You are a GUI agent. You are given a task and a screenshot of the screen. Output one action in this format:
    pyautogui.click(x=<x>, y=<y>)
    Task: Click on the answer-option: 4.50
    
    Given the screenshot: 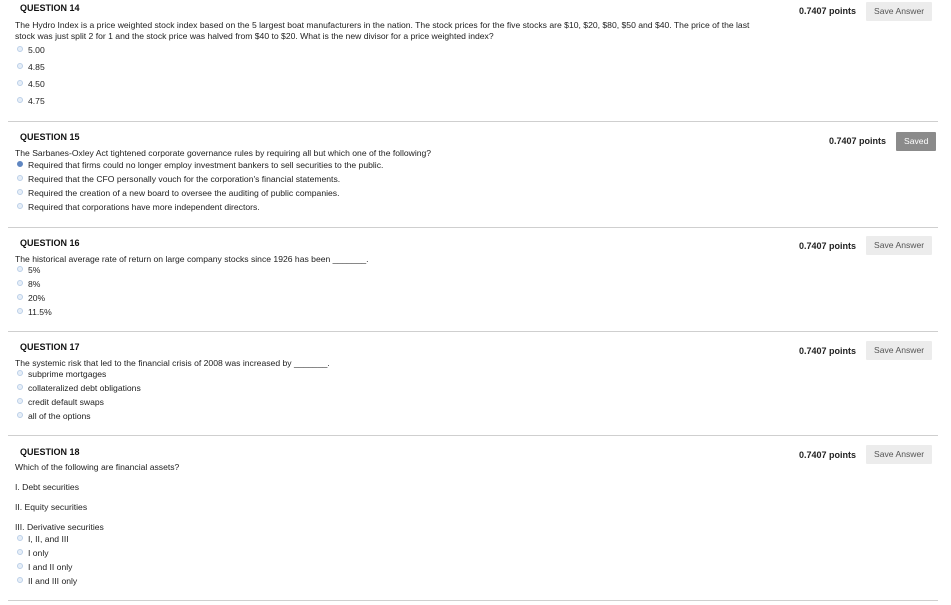 What is the action you would take?
    pyautogui.click(x=31, y=84)
    